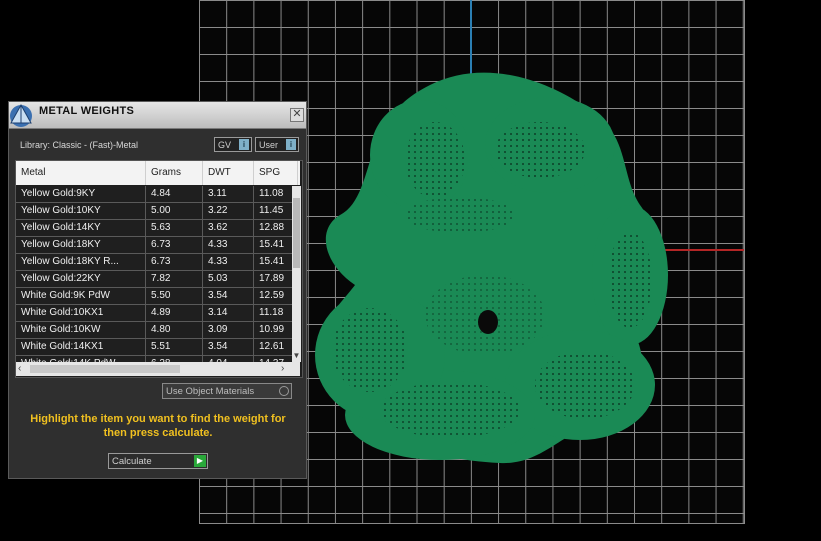 This screenshot has height=541, width=821. I want to click on metal-cell: Yellow Gold:14KY, so click(81, 228).